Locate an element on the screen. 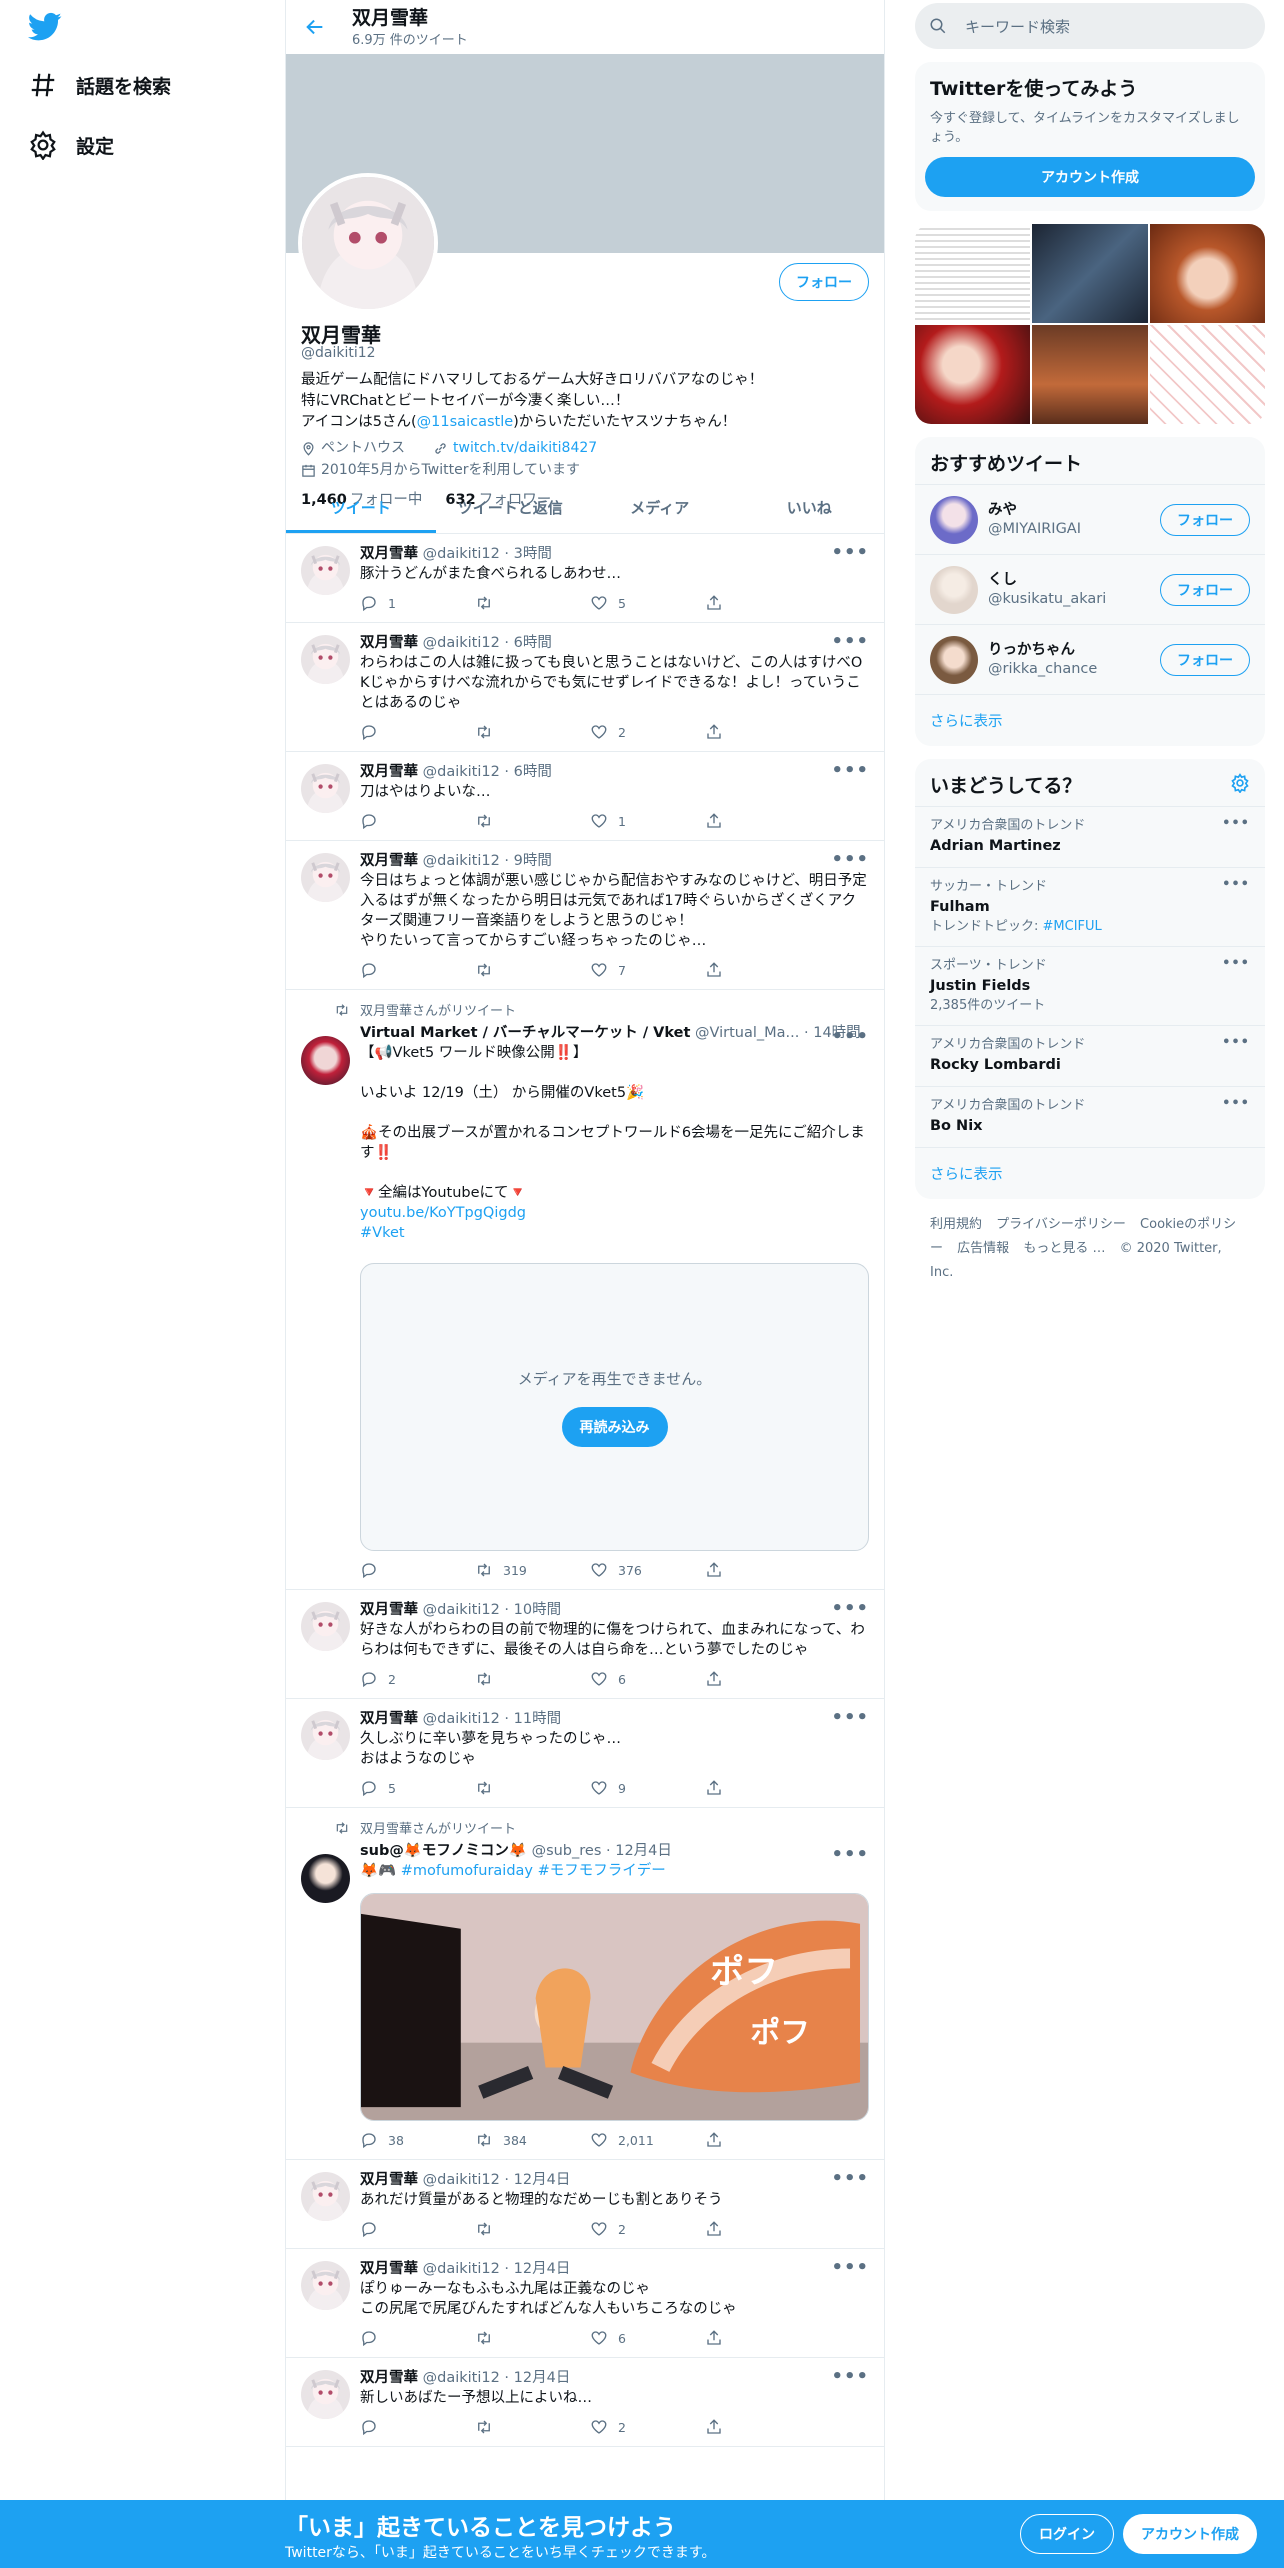 The width and height of the screenshot is (1284, 2568). like-button: 7 is located at coordinates (630, 970).